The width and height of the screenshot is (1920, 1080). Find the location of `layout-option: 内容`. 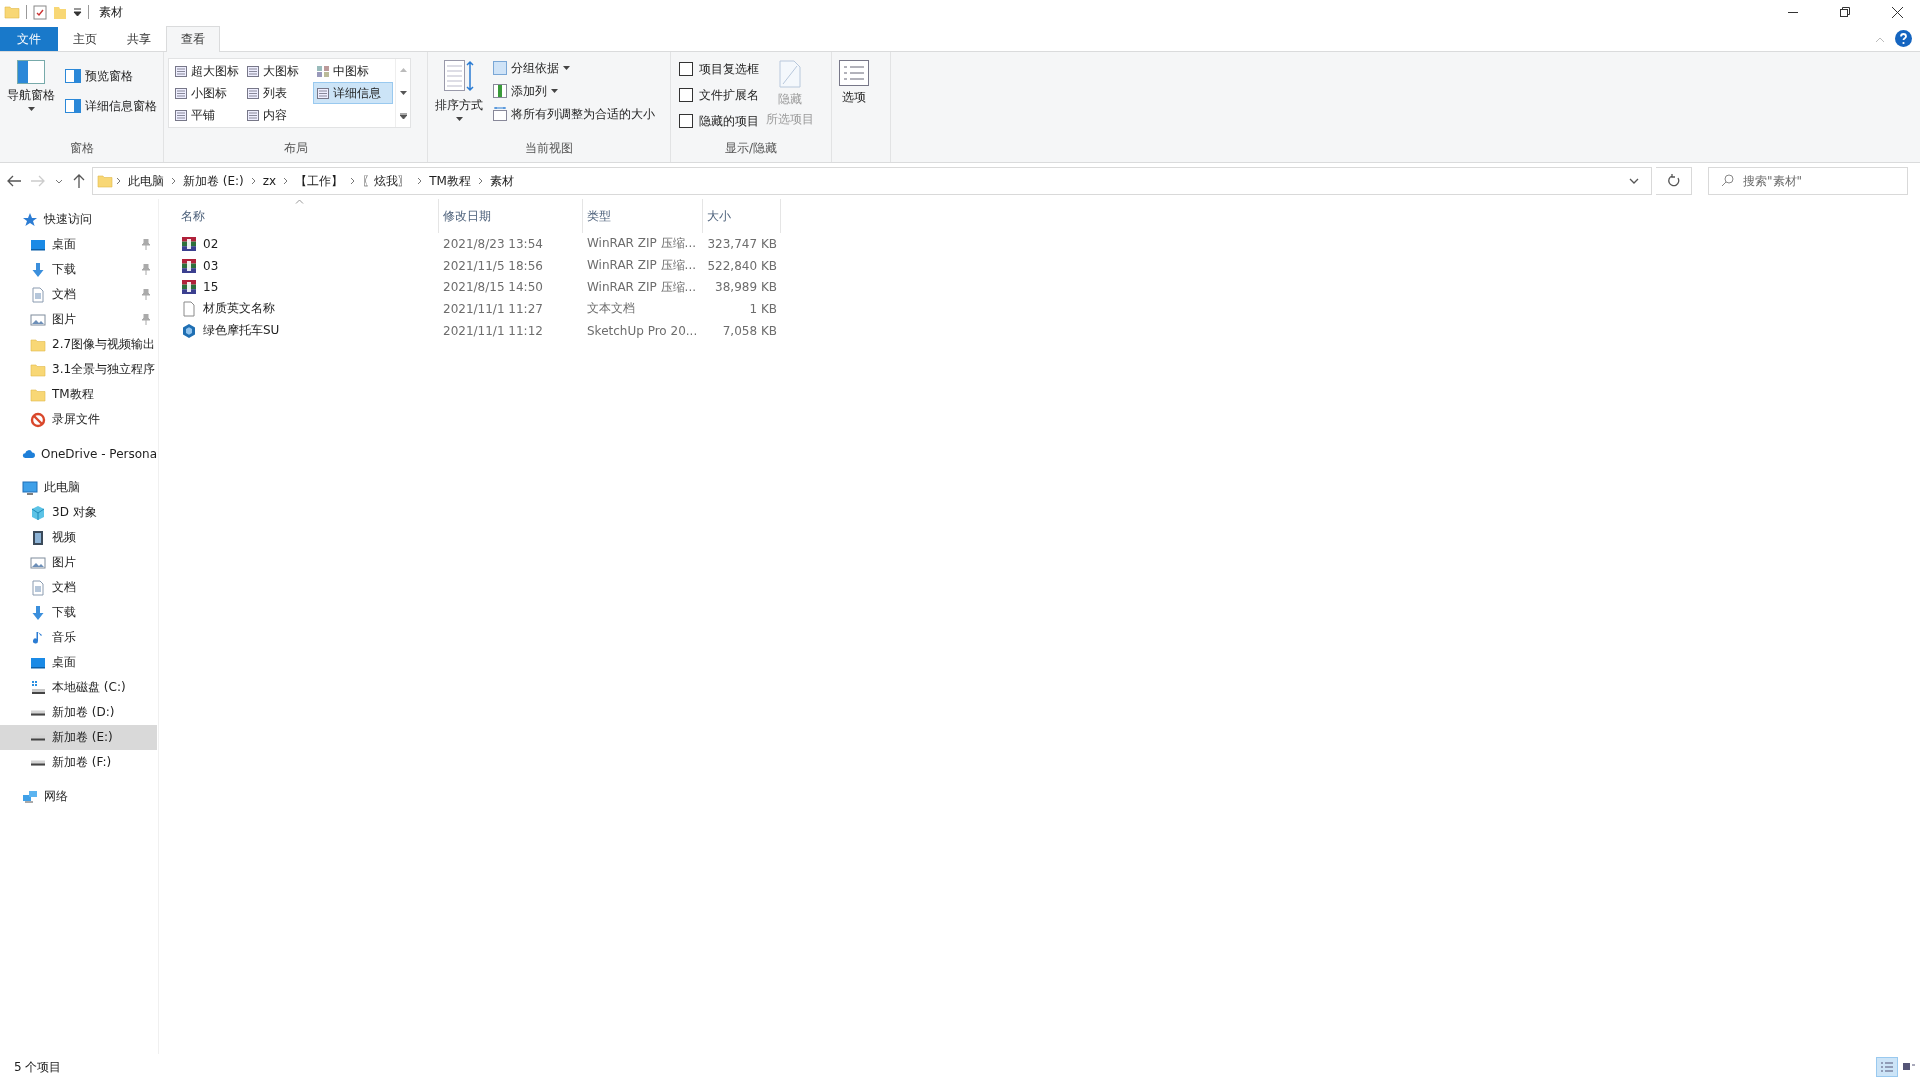

layout-option: 内容 is located at coordinates (278, 115).